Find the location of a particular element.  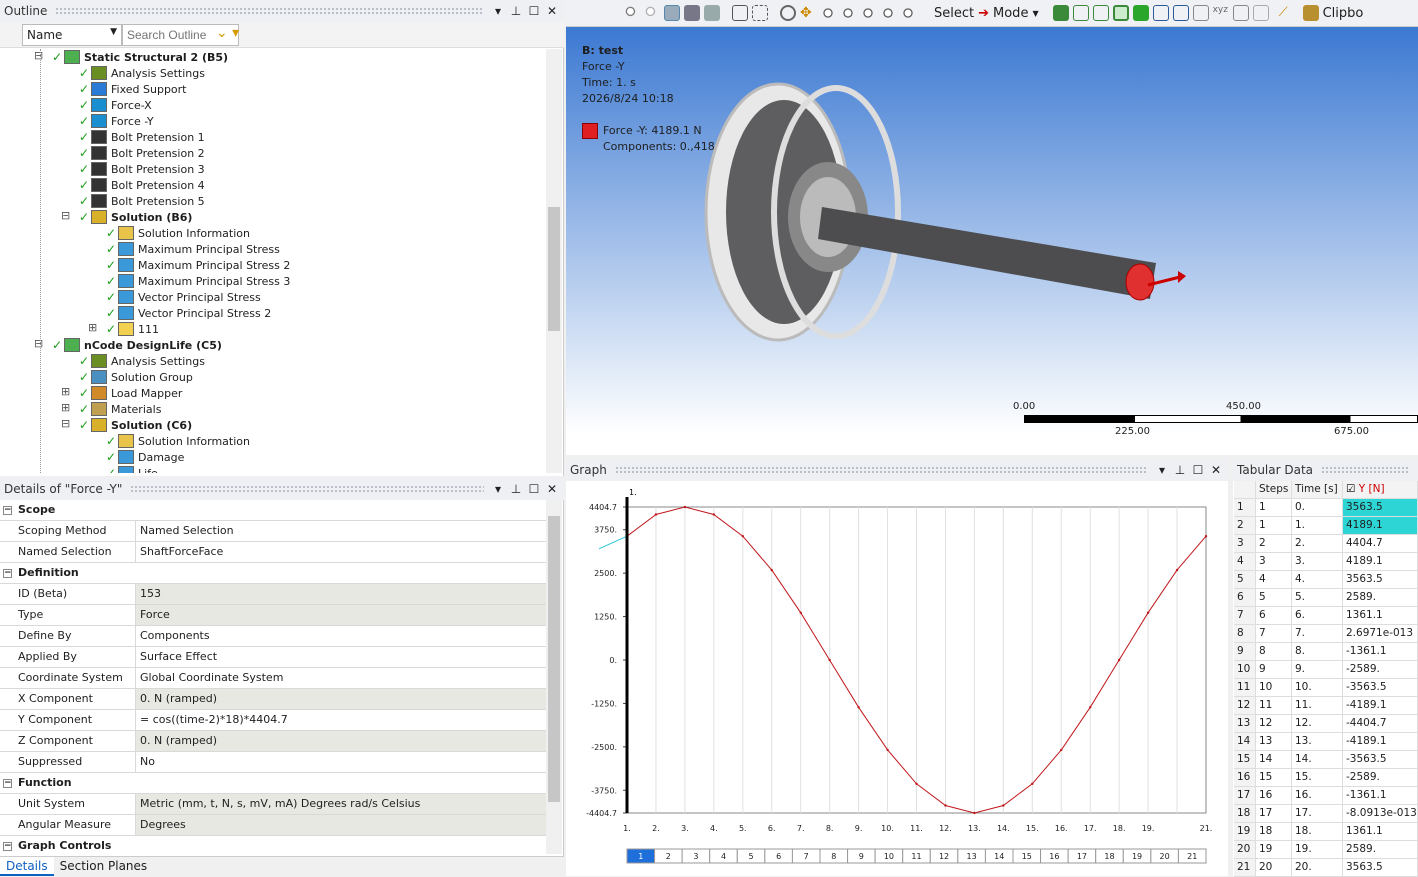

details-row: Applied By Surface Effect is located at coordinates (273, 657).